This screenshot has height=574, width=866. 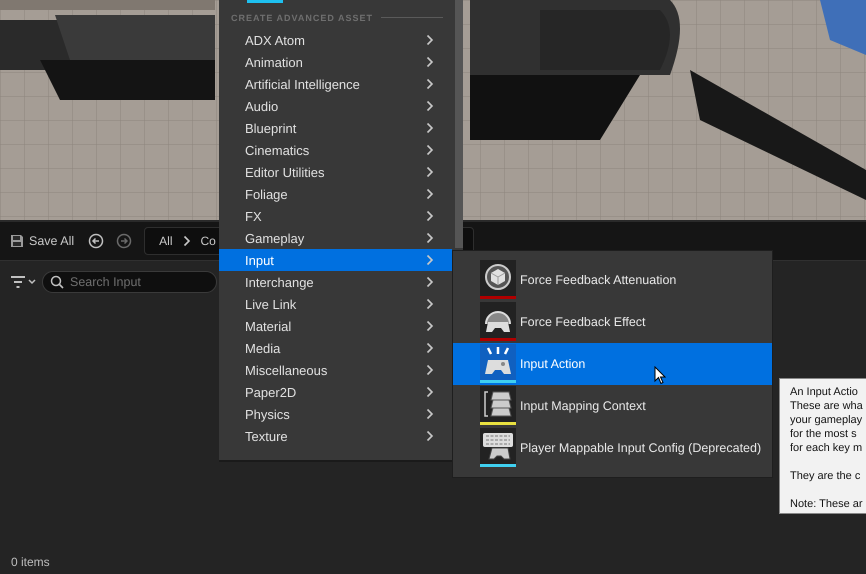 What do you see at coordinates (96, 241) in the screenshot?
I see `back-icon` at bounding box center [96, 241].